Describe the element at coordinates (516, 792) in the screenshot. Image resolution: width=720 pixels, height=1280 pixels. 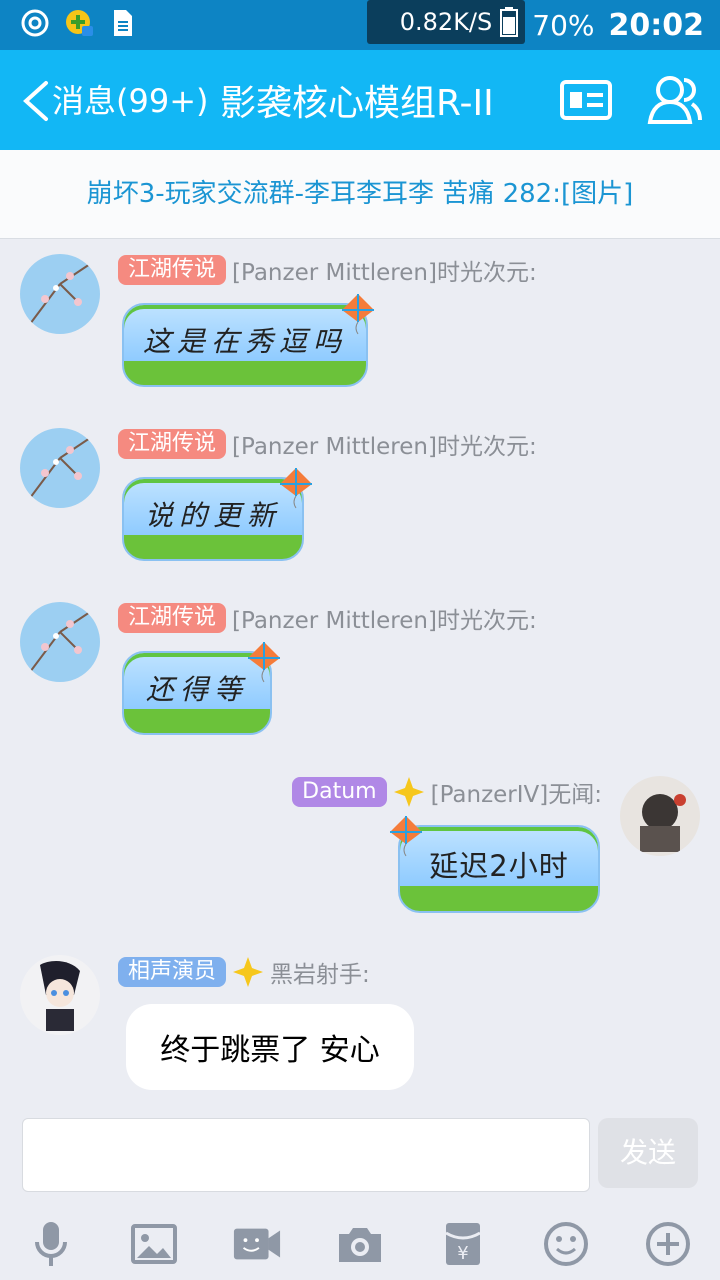
I see `sender-name: [PanzerIV]无闻:` at that location.